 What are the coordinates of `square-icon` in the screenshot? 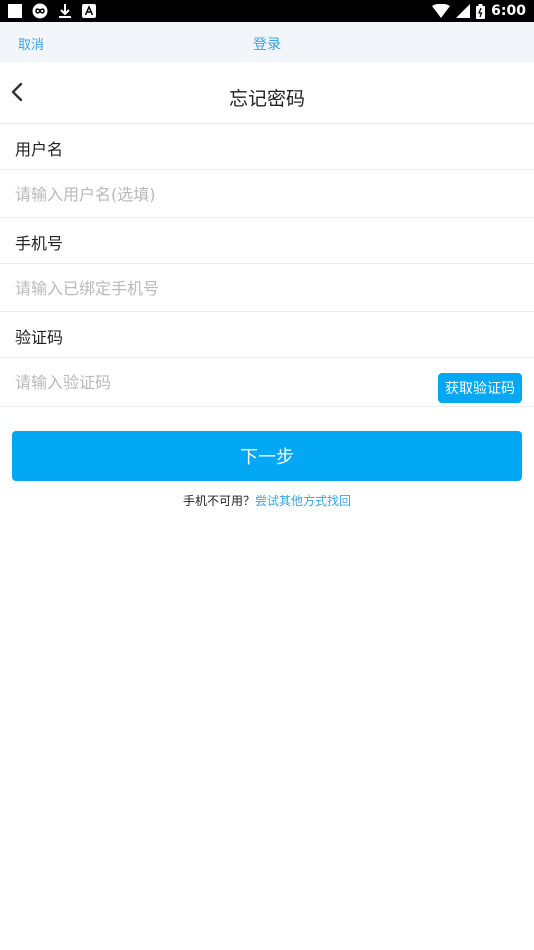 It's located at (15, 11).